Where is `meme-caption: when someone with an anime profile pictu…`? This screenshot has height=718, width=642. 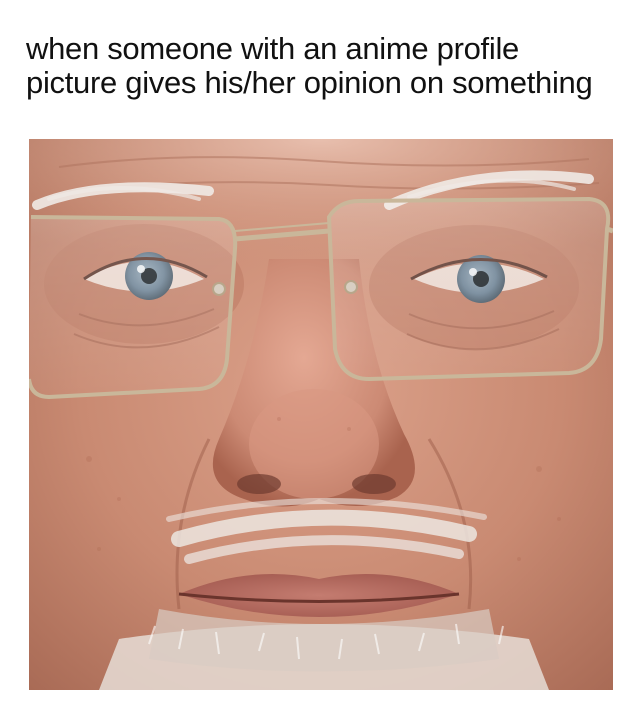
meme-caption: when someone with an anime profile pictu… is located at coordinates (326, 66).